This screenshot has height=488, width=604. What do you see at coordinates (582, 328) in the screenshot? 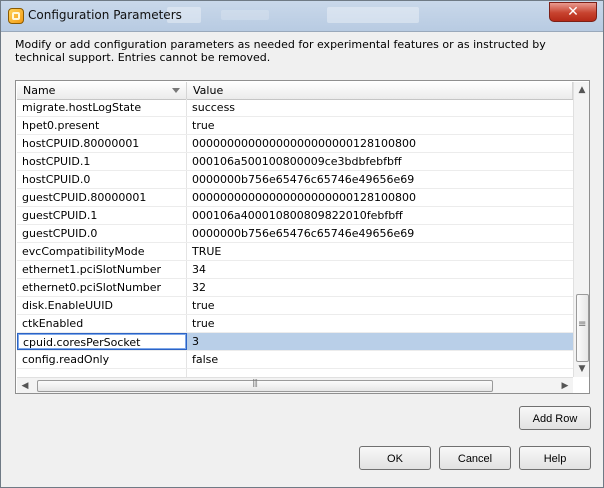
I see `vertical-scroll-thumb` at bounding box center [582, 328].